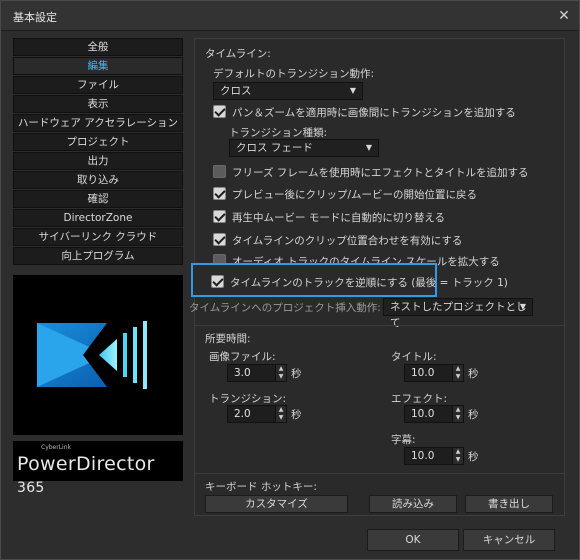  What do you see at coordinates (473, 457) in the screenshot?
I see `subtitle-duration-unit: 秒` at bounding box center [473, 457].